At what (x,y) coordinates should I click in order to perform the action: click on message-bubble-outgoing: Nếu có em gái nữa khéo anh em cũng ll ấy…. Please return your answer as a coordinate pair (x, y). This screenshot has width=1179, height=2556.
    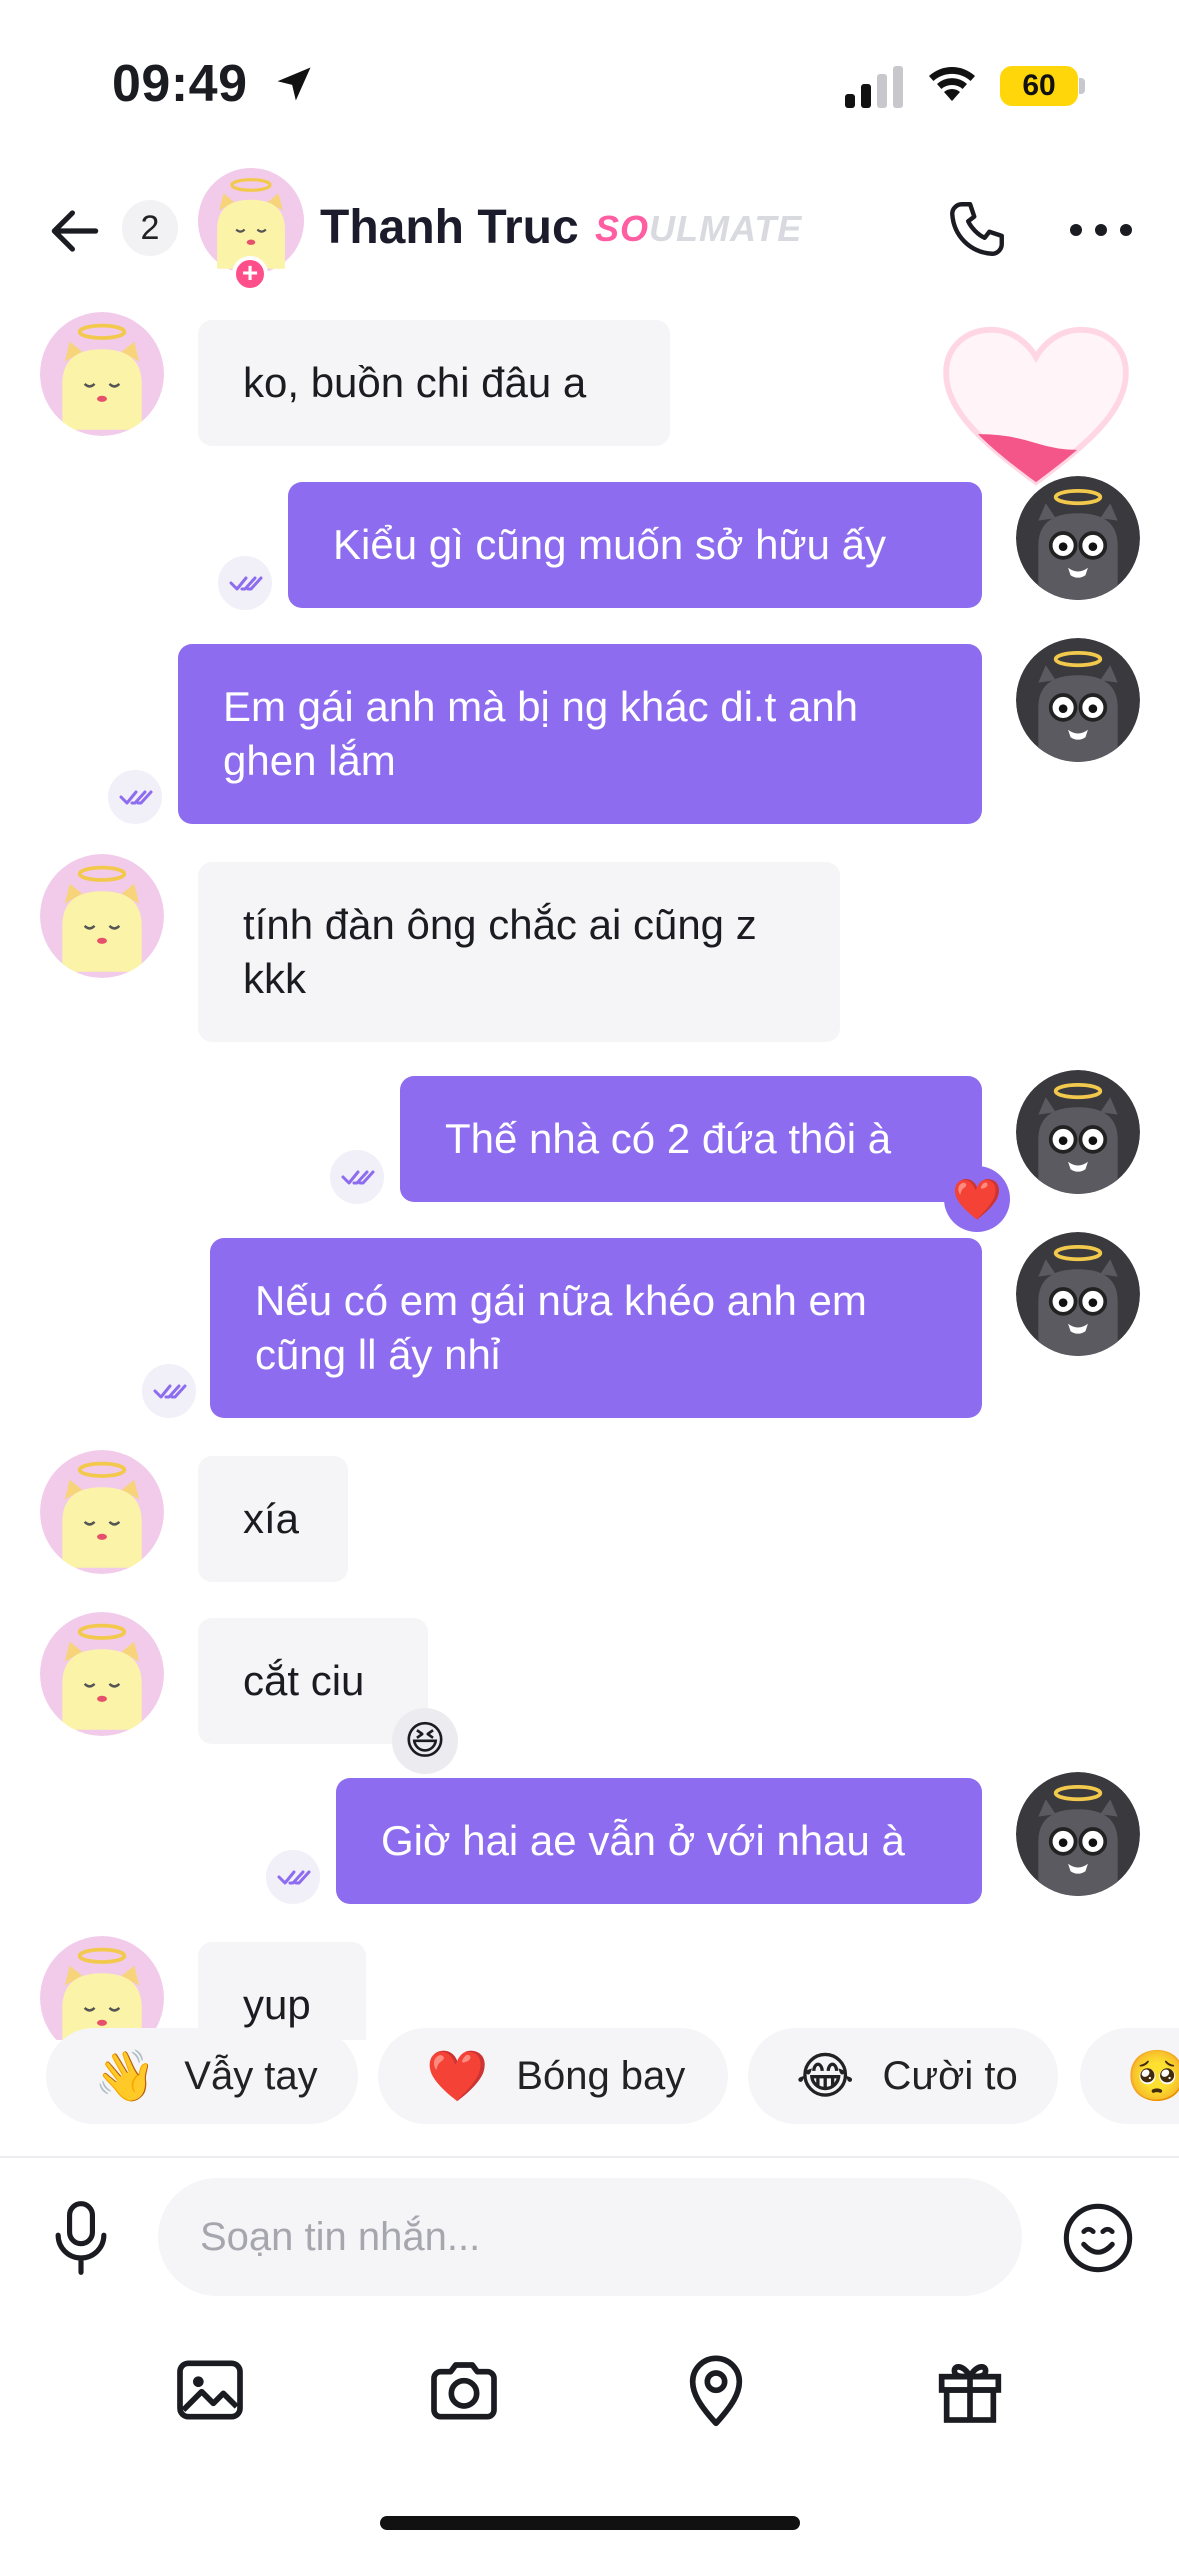
    Looking at the image, I should click on (596, 1328).